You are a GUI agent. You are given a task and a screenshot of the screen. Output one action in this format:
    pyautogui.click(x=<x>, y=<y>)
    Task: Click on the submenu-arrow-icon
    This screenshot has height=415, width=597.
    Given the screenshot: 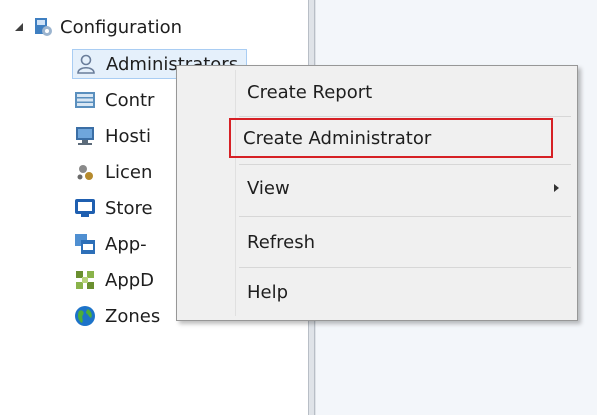 What is the action you would take?
    pyautogui.click(x=556, y=188)
    